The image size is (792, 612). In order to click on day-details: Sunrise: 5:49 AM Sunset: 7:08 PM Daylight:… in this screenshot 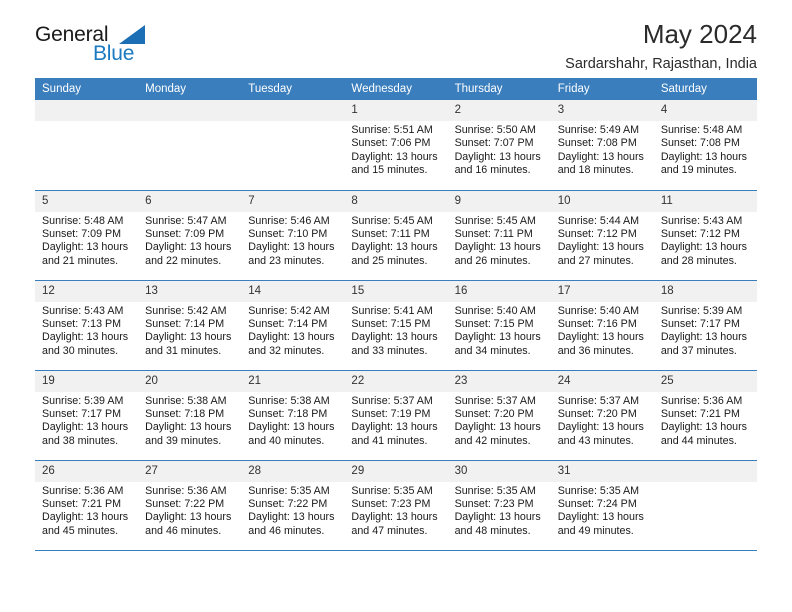, I will do `click(602, 149)`.